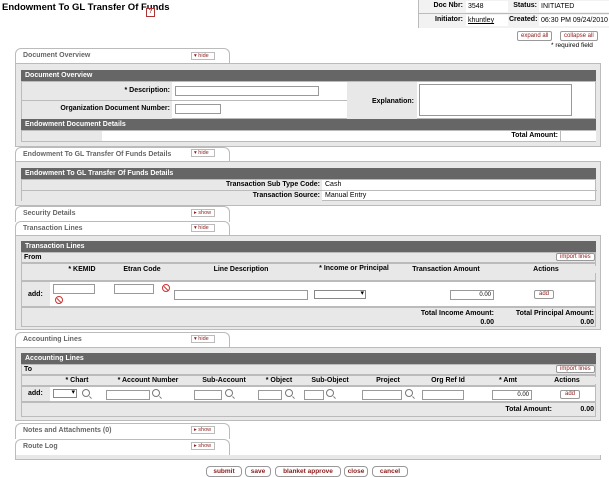 This screenshot has height=477, width=609. I want to click on income-principal-select, so click(340, 294).